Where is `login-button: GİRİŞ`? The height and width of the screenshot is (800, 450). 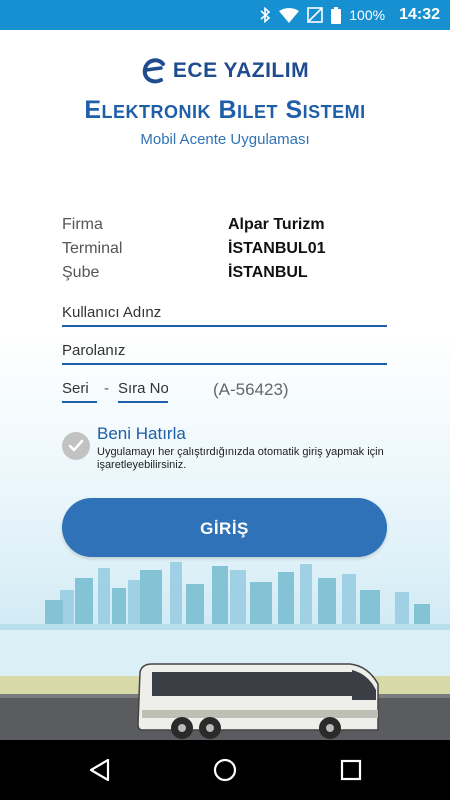 login-button: GİRİŞ is located at coordinates (224, 527).